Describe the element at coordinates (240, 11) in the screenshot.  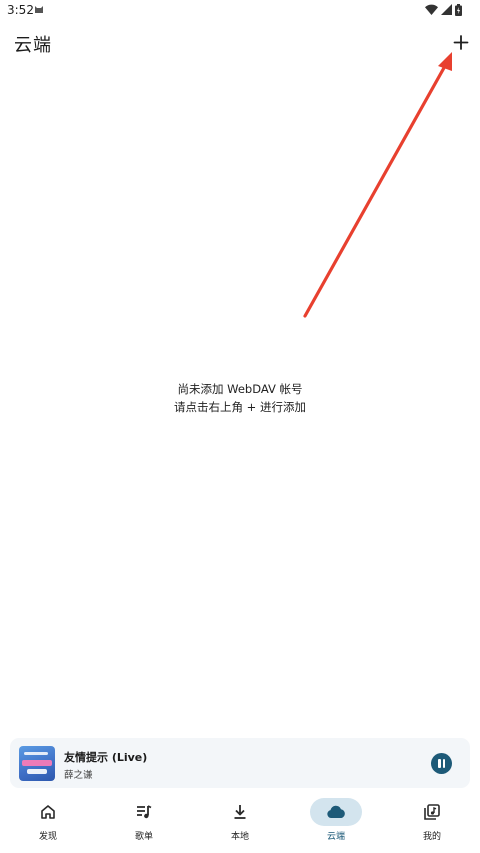
I see `status-bar: 3:52` at that location.